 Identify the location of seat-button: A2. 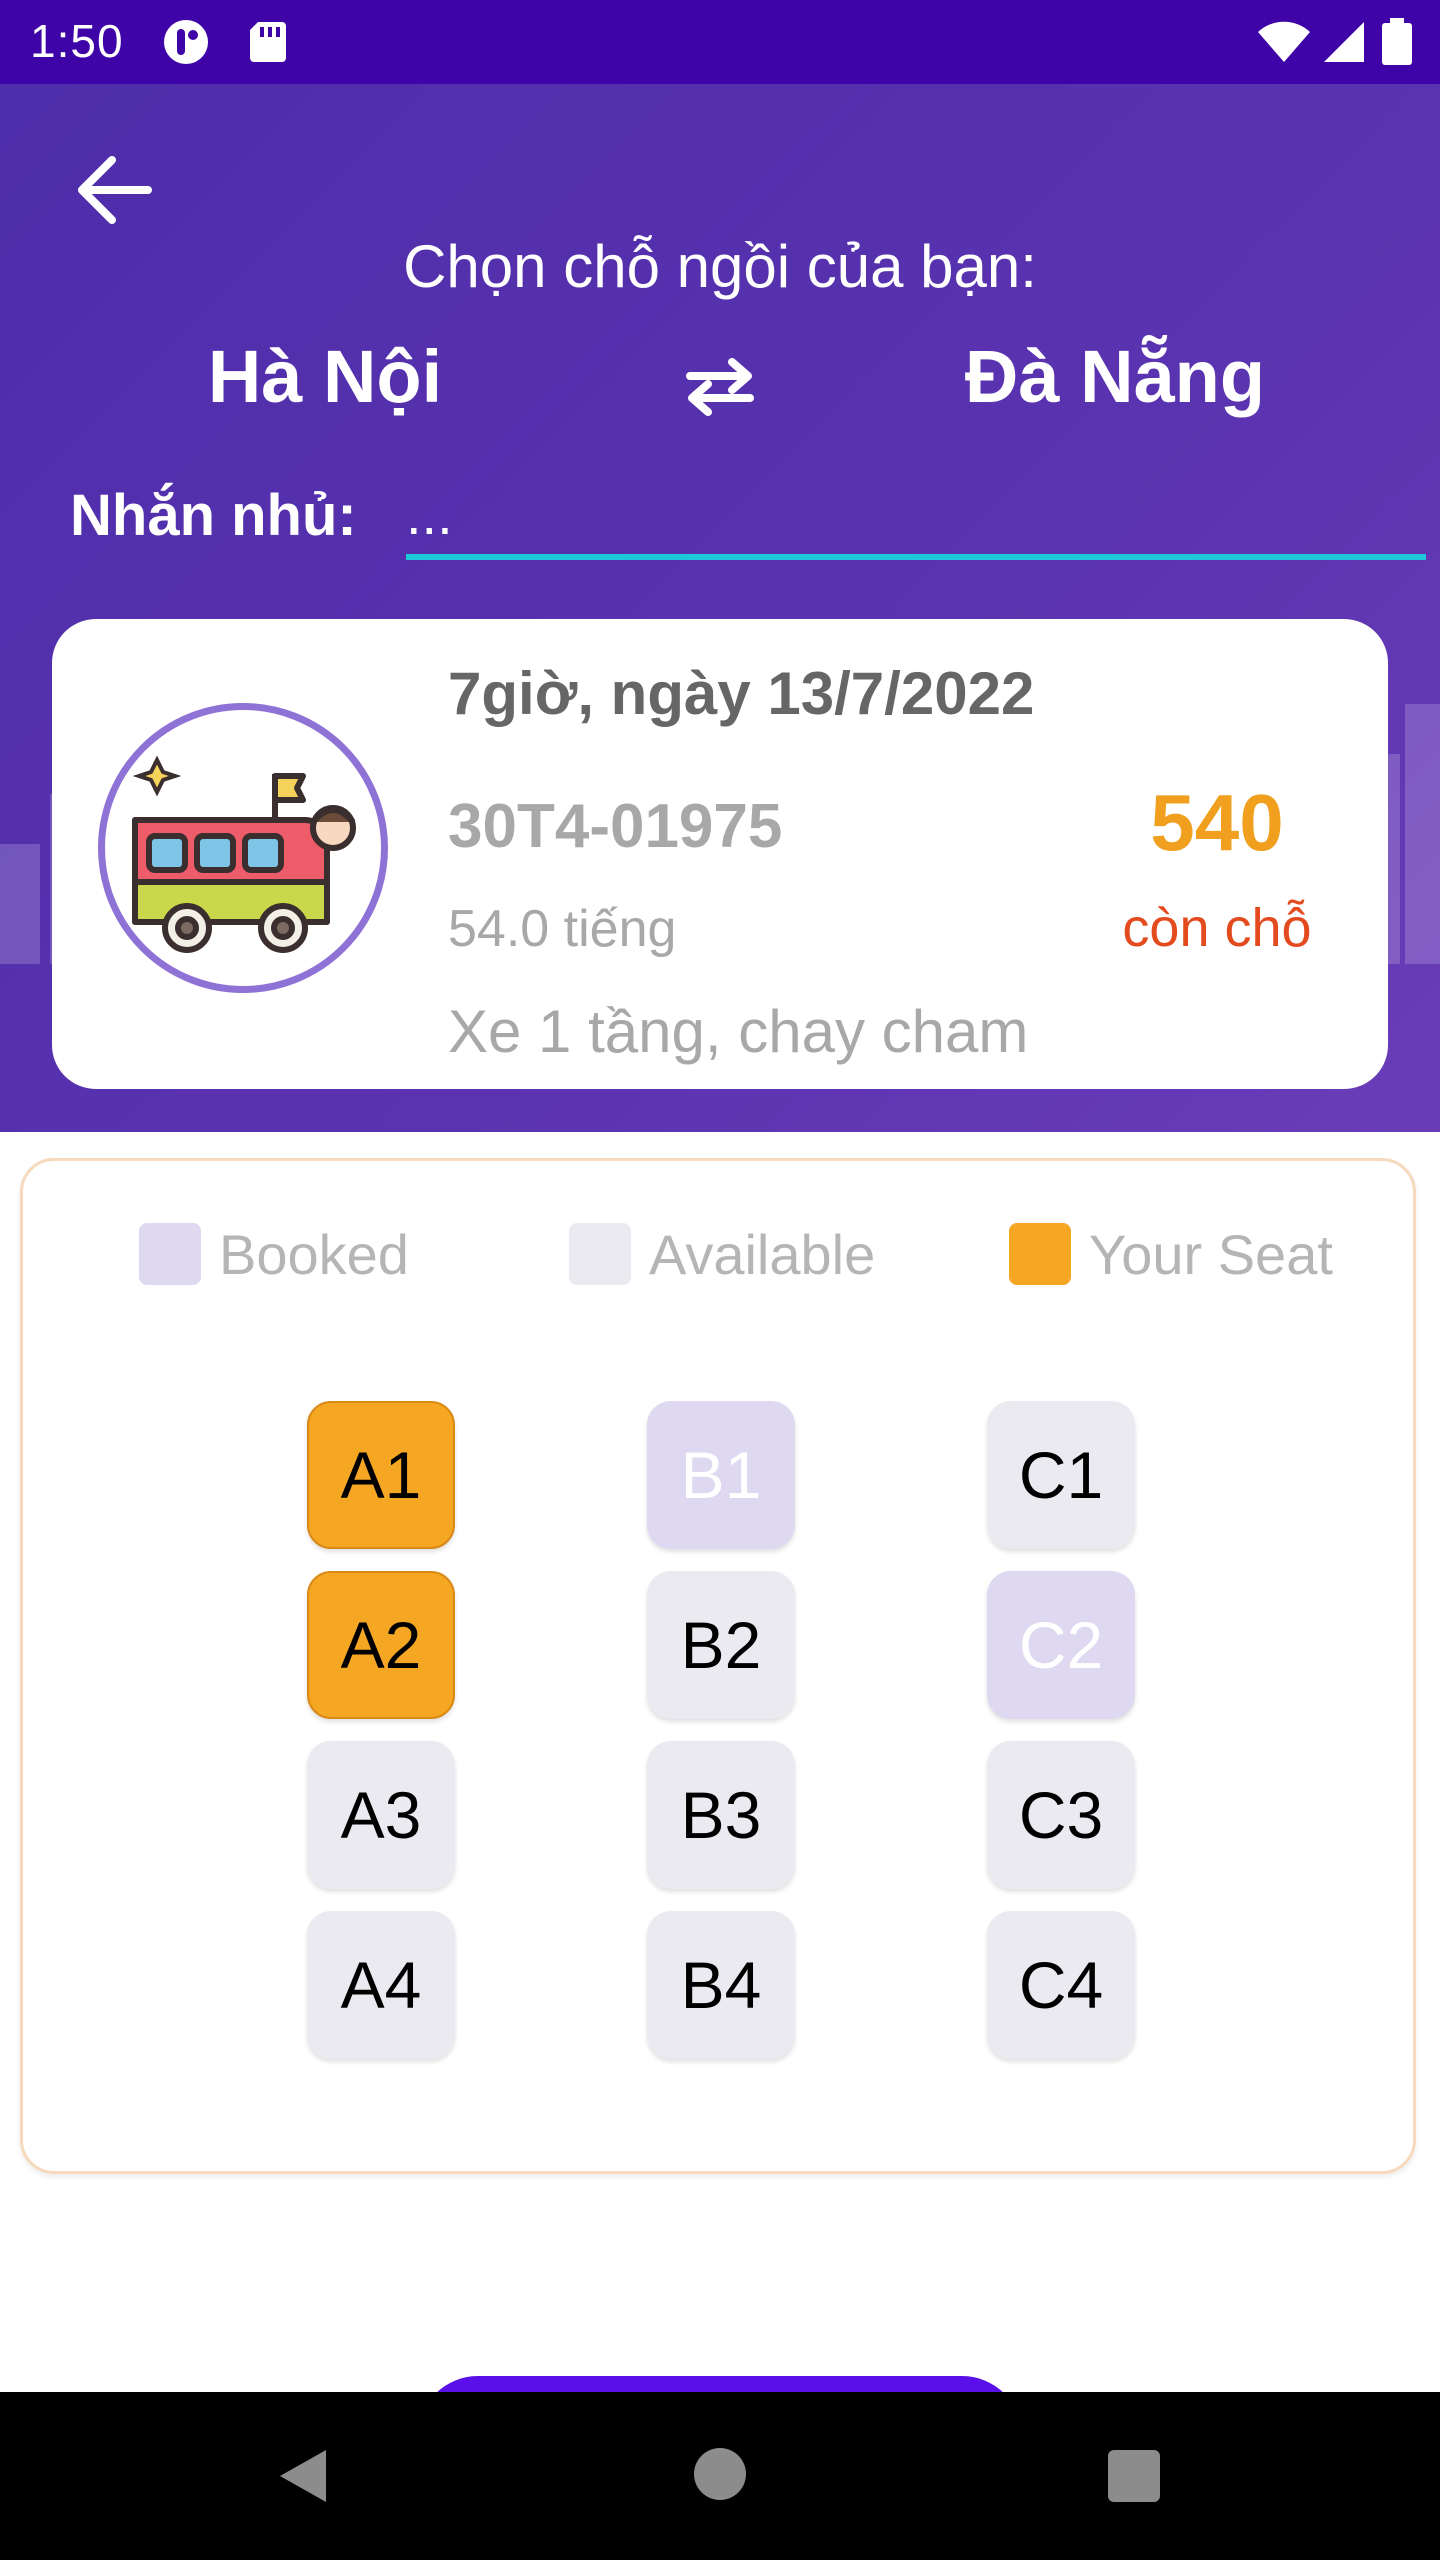
(381, 1645).